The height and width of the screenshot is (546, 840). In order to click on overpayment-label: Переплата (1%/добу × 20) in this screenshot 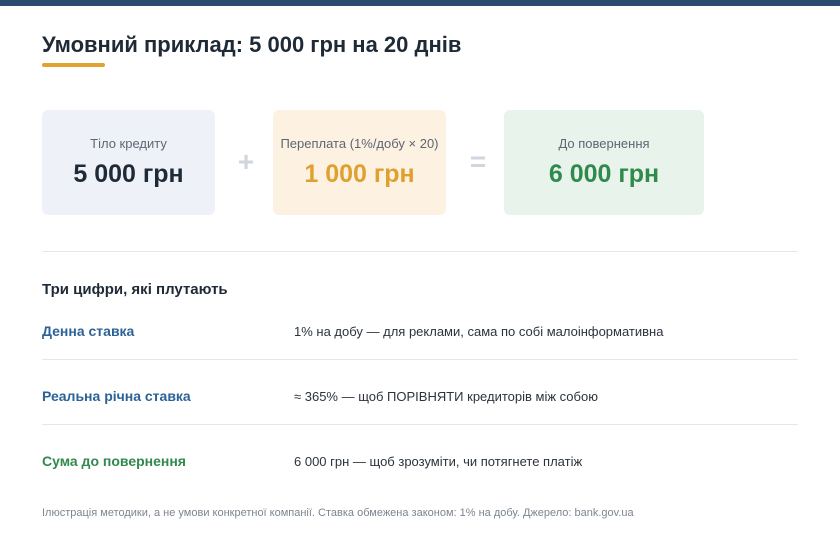, I will do `click(359, 143)`.